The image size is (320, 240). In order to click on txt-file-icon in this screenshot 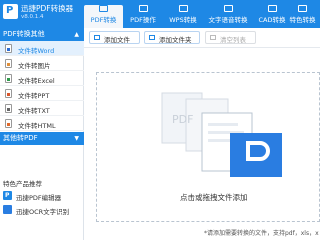, I will do `click(8, 108)`.